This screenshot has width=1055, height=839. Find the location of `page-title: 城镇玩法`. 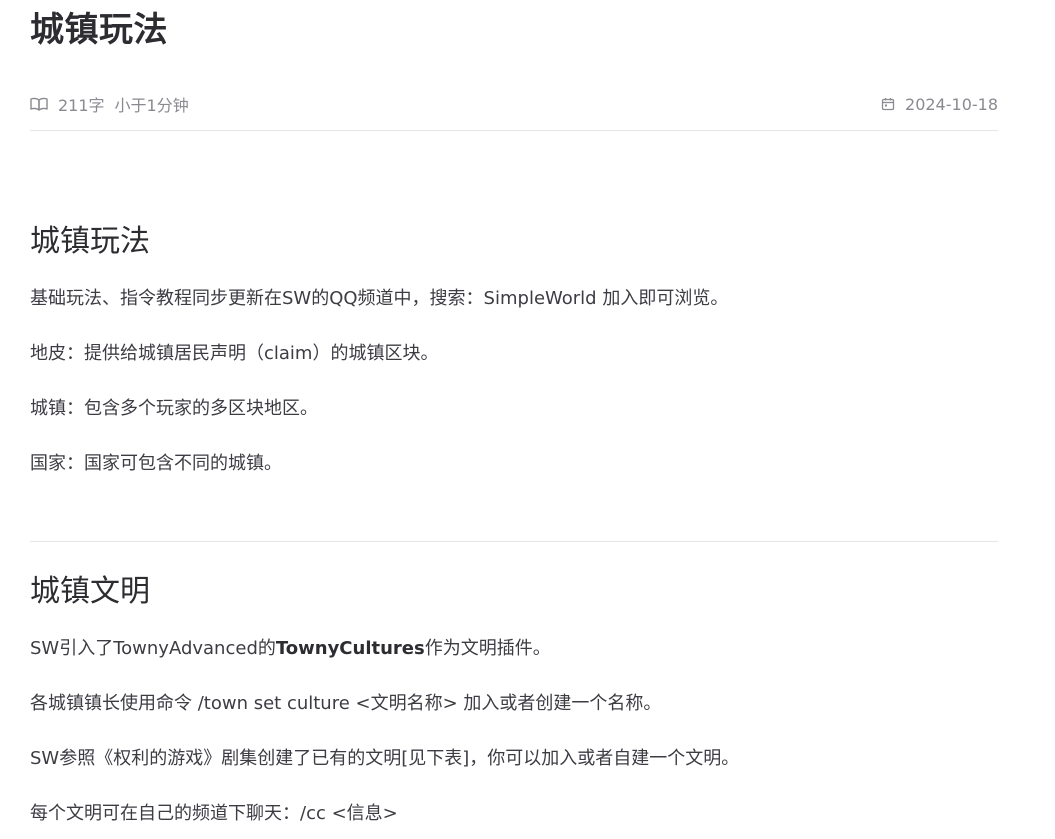

page-title: 城镇玩法 is located at coordinates (99, 30).